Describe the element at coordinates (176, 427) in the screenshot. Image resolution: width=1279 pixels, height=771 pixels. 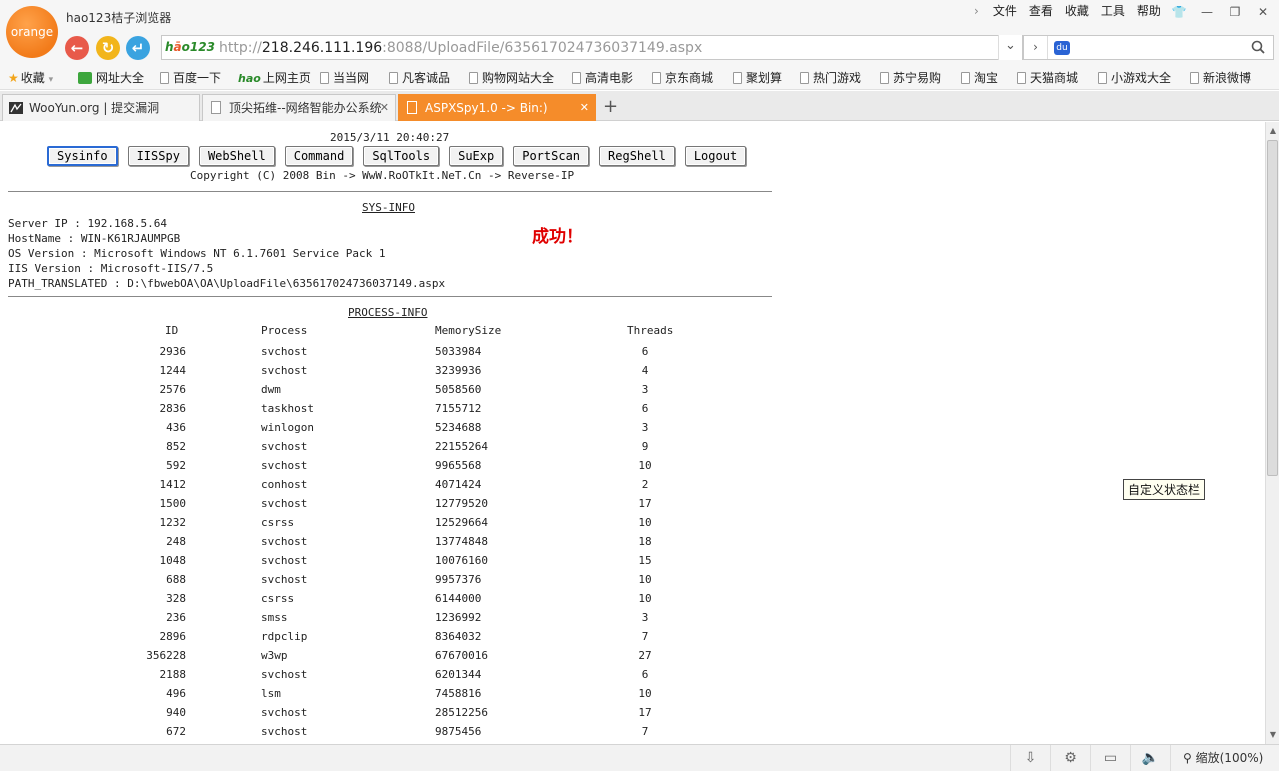
I see `process-id: 436` at that location.